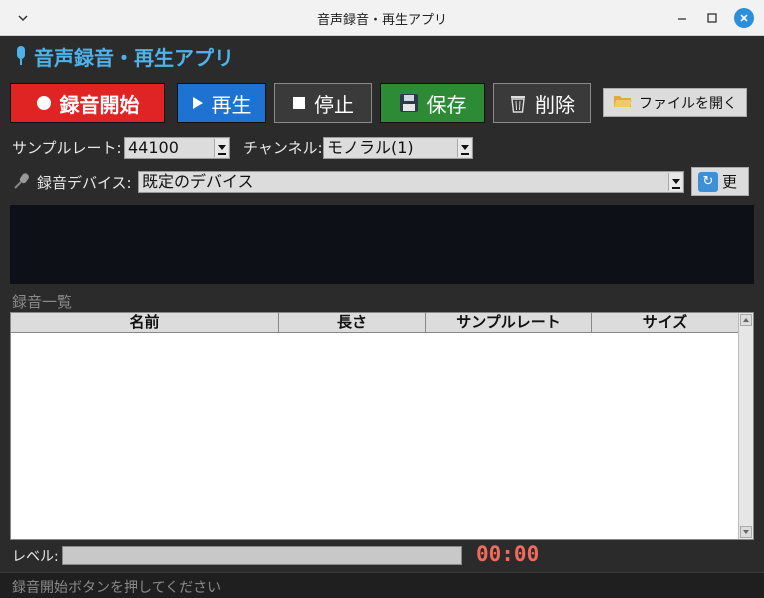 This screenshot has height=598, width=764. I want to click on level-meter, so click(262, 555).